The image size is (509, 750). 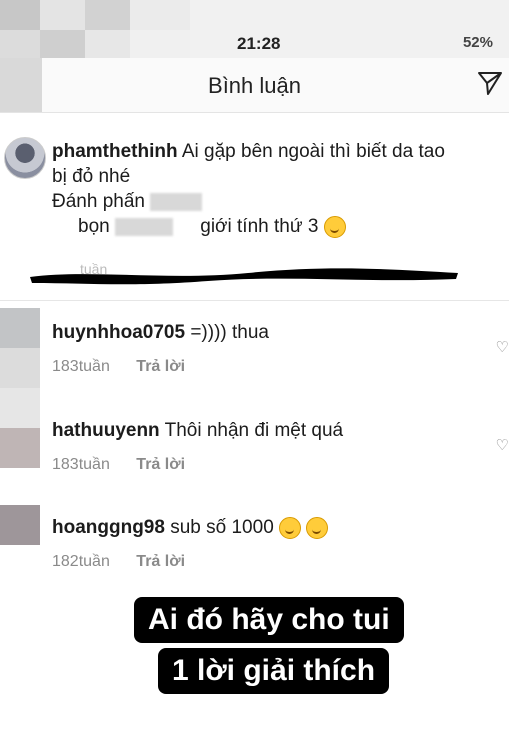 What do you see at coordinates (477, 42) in the screenshot?
I see `battery-level: 52%` at bounding box center [477, 42].